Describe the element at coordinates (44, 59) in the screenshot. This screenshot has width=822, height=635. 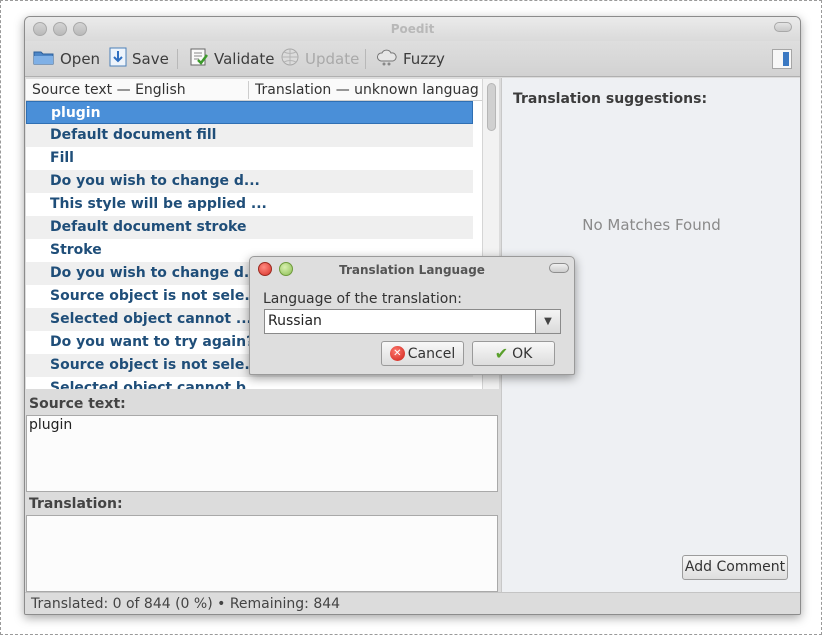
I see `folder-open-icon` at that location.